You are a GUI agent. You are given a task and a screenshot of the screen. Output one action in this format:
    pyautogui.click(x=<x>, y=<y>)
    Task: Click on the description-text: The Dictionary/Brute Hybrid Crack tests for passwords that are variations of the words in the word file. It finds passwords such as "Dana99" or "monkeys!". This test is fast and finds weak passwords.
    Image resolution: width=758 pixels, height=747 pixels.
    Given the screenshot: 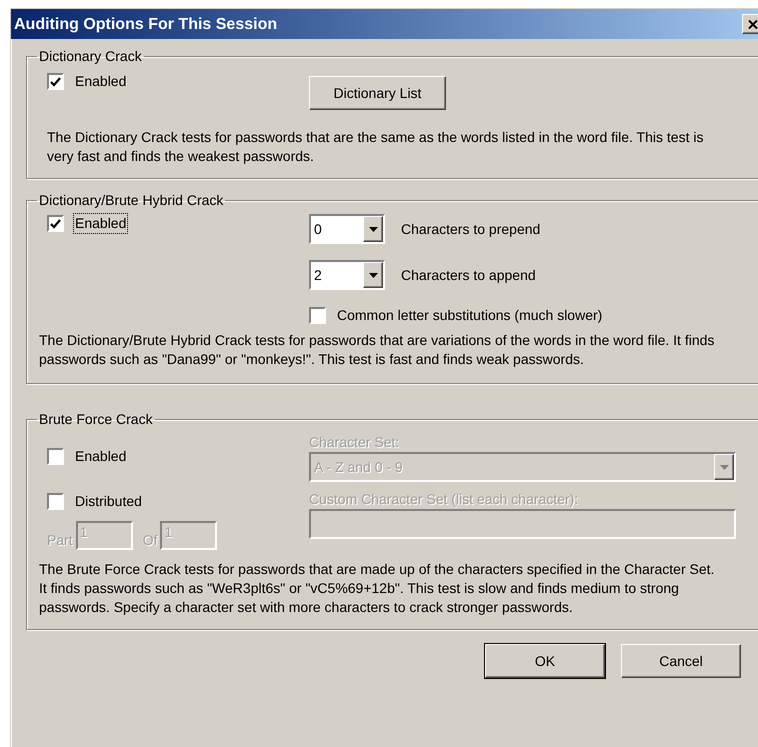 What is the action you would take?
    pyautogui.click(x=377, y=350)
    